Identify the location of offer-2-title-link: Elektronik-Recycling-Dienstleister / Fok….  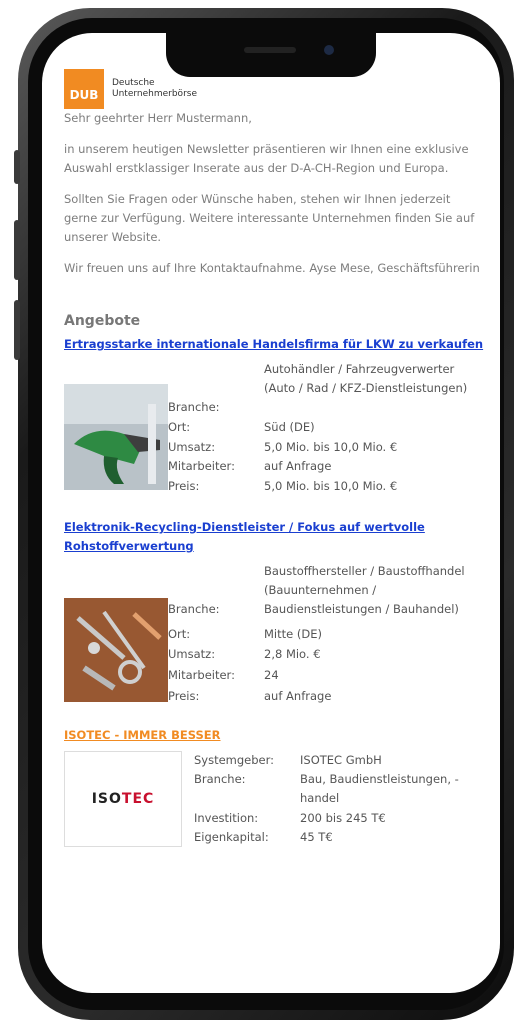
(274, 537).